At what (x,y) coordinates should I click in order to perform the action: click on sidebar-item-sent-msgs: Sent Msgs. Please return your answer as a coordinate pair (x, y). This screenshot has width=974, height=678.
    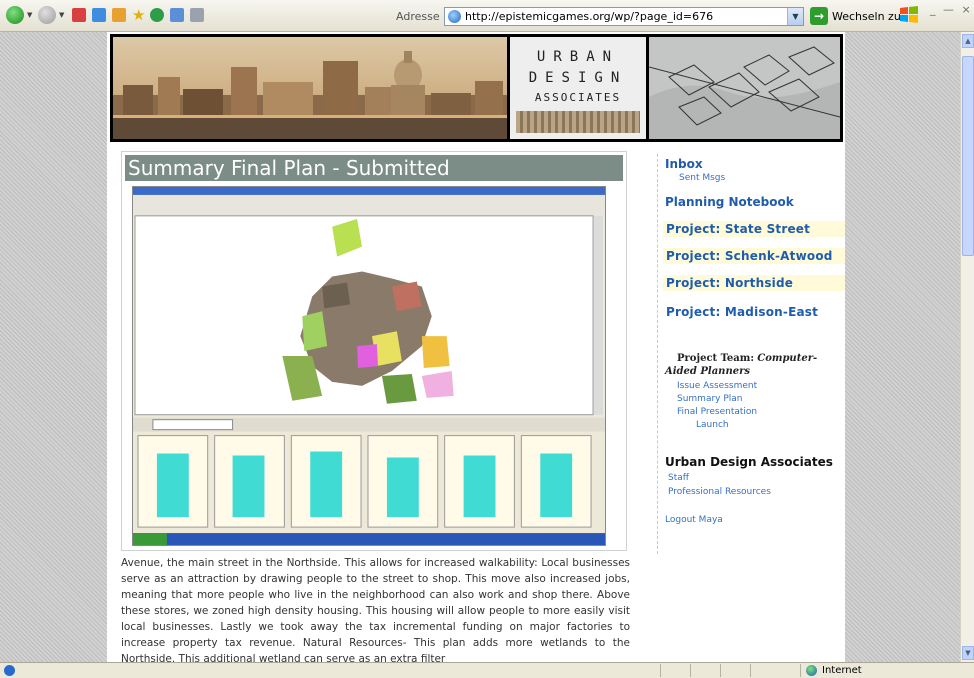
    Looking at the image, I should click on (702, 178).